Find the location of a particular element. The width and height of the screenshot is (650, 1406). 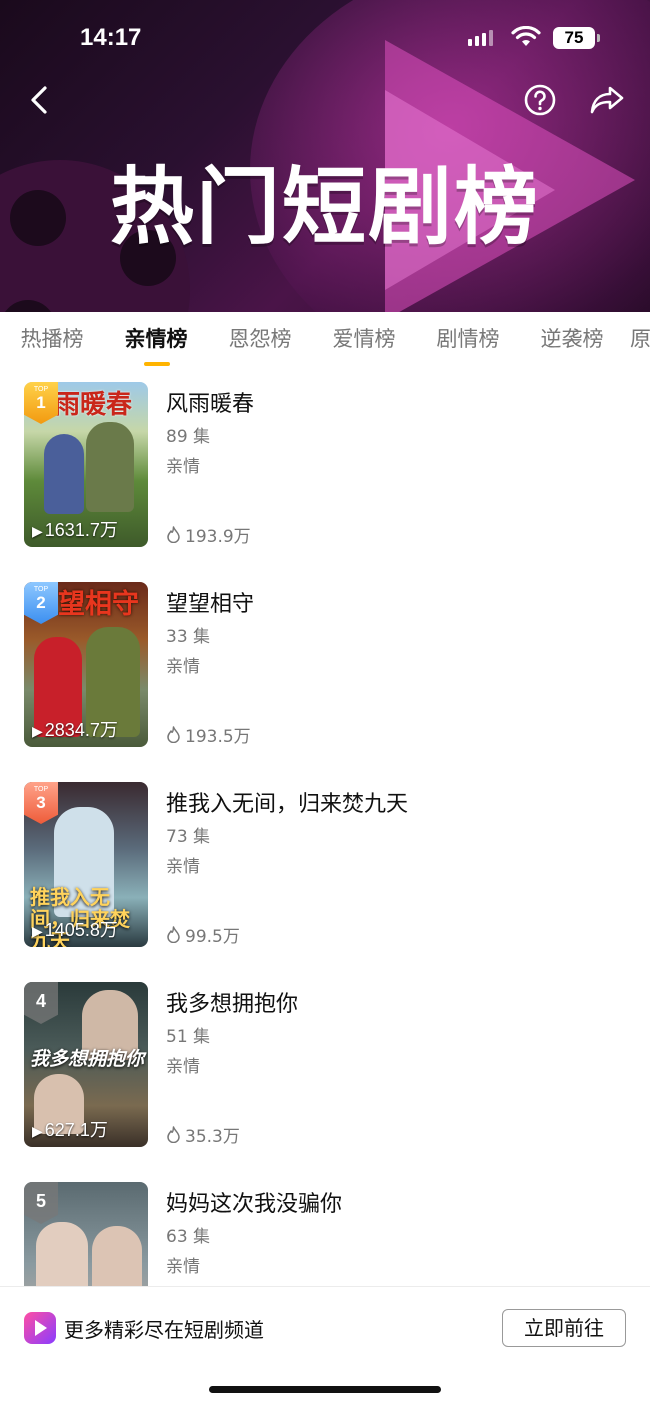

episode-count: 73 集 is located at coordinates (188, 837).